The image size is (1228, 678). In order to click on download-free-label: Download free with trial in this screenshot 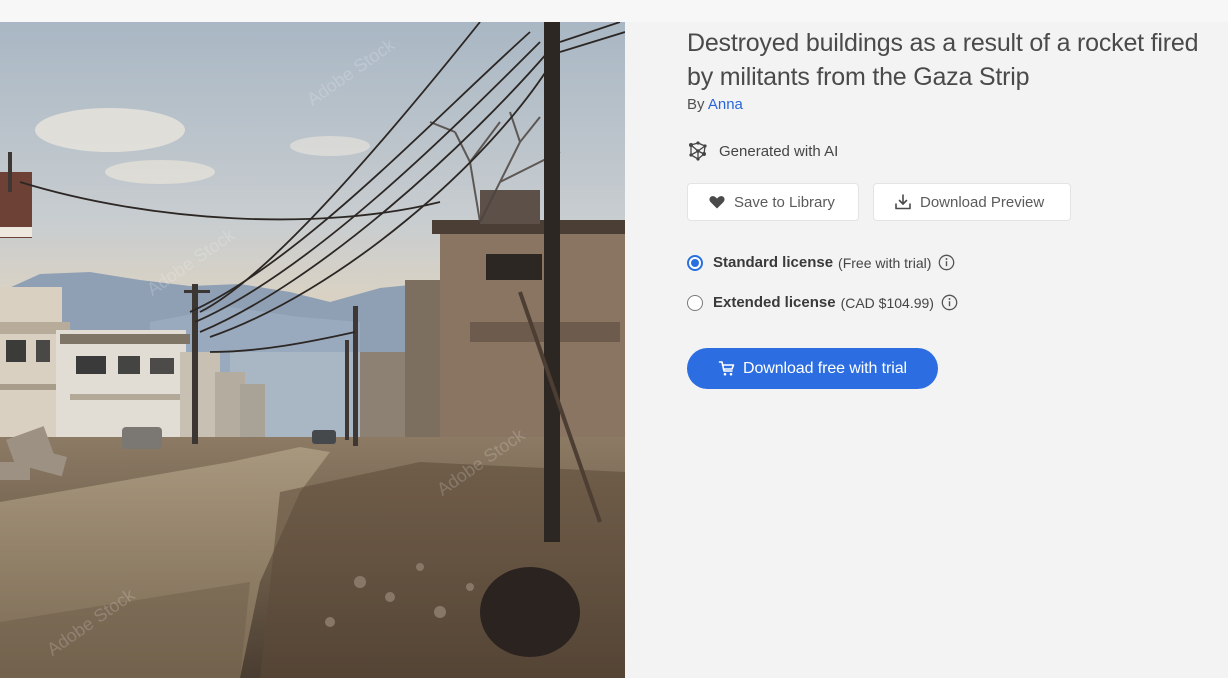, I will do `click(825, 368)`.